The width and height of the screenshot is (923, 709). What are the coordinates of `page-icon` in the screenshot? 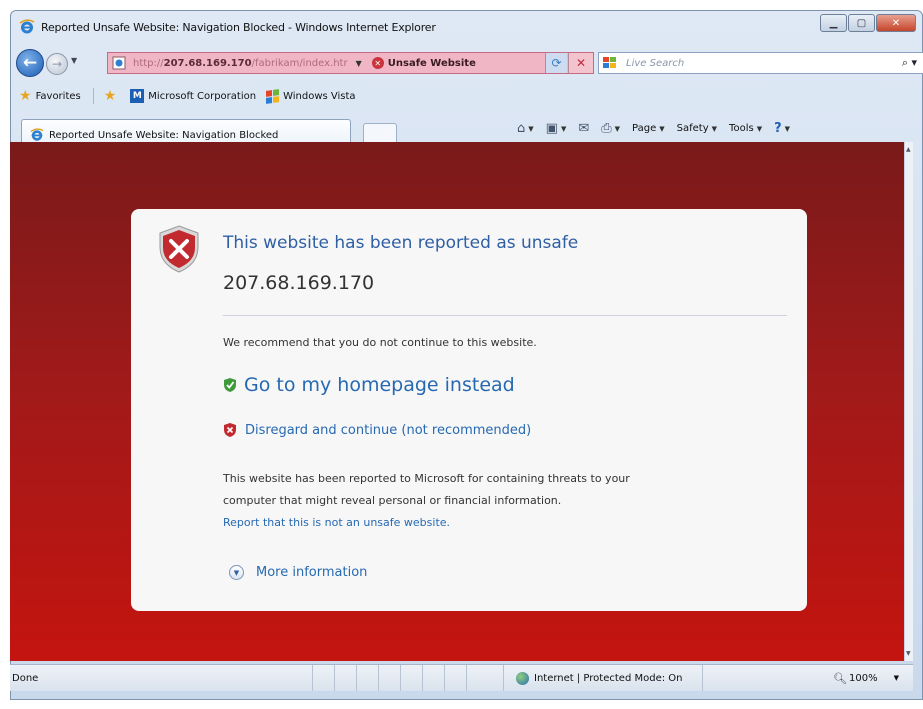 It's located at (119, 63).